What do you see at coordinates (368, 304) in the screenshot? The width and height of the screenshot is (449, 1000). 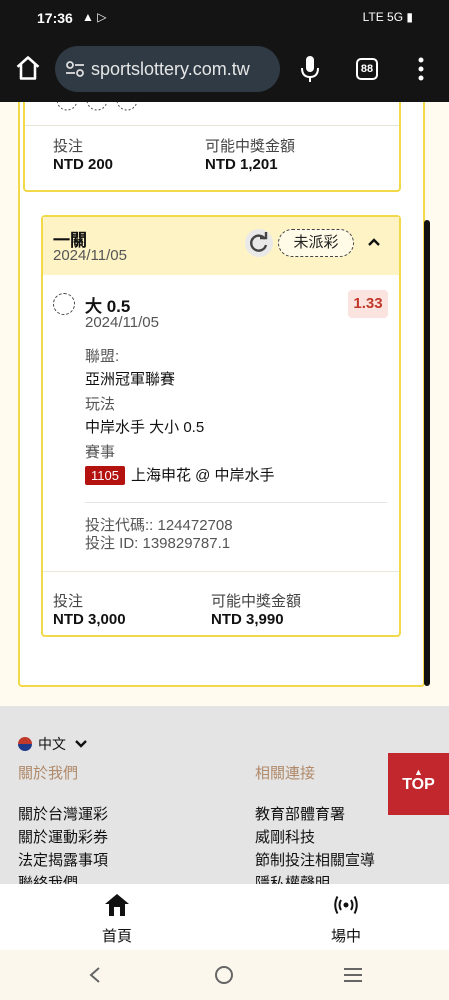 I see `odds-badge: 1.33` at bounding box center [368, 304].